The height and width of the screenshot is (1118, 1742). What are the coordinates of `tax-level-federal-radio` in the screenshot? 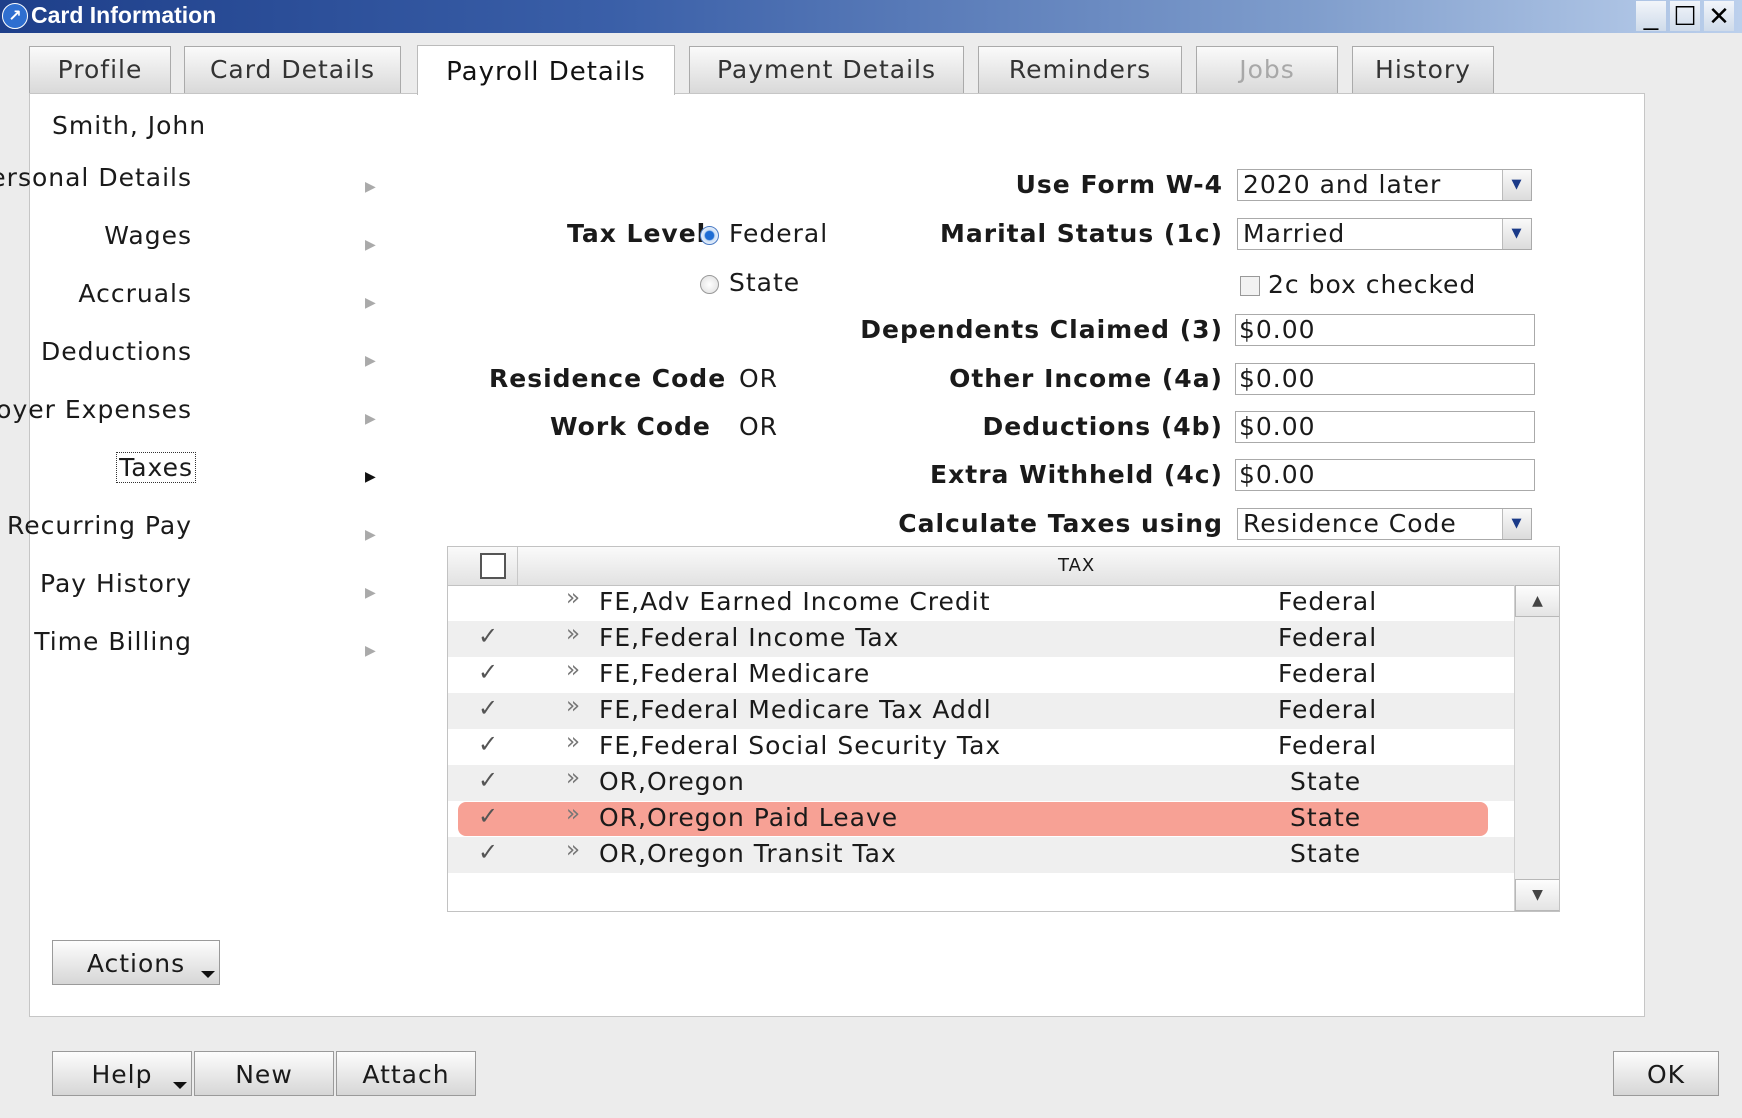 It's located at (709, 235).